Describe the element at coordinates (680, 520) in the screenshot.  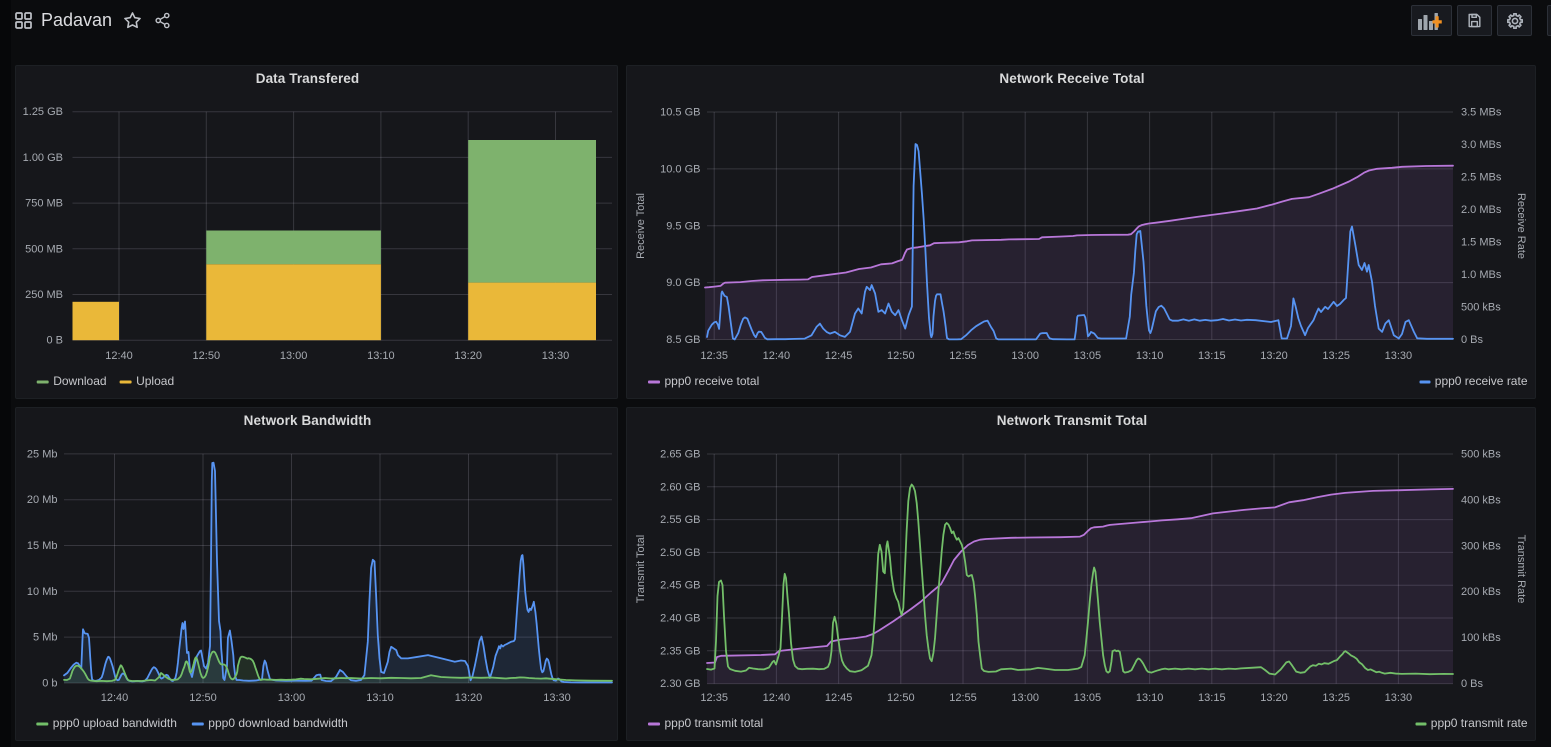
I see `svg-text: 2.55 GB` at that location.